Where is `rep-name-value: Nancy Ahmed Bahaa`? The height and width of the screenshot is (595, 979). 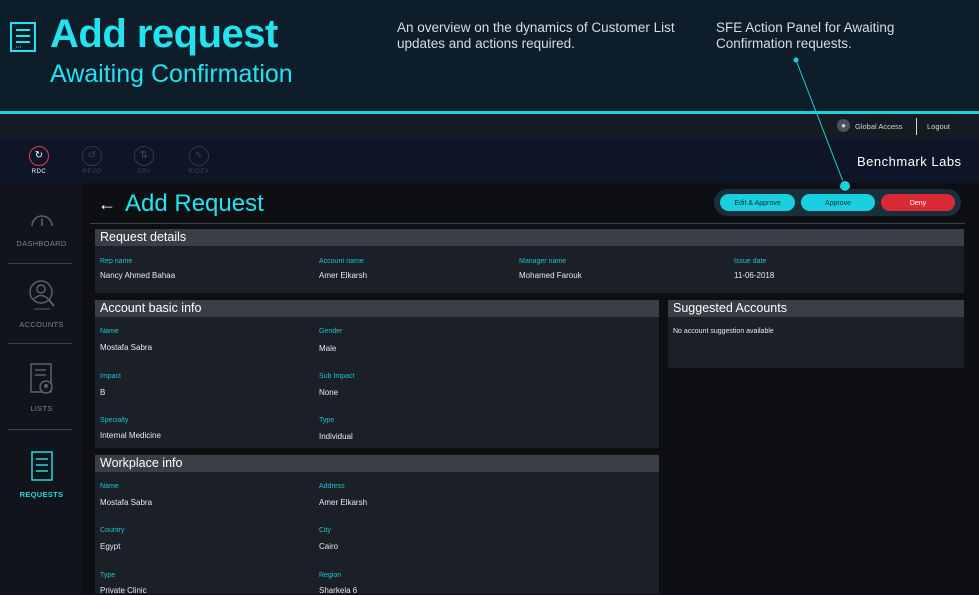
rep-name-value: Nancy Ahmed Bahaa is located at coordinates (138, 275).